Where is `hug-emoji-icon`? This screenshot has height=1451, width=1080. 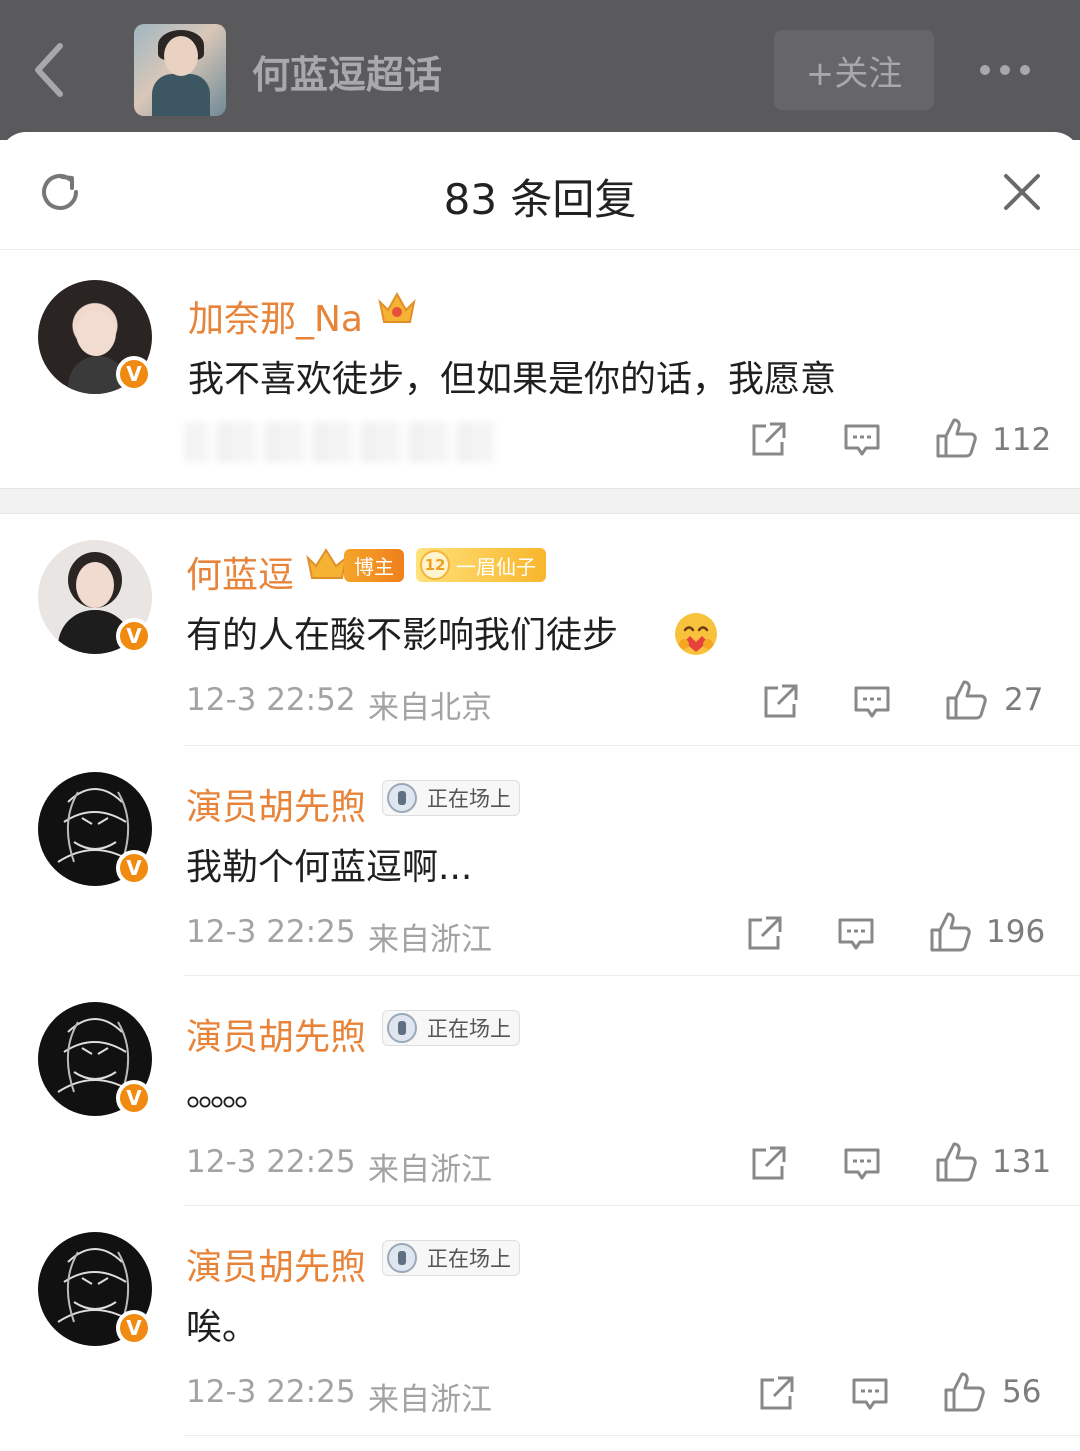 hug-emoji-icon is located at coordinates (696, 634).